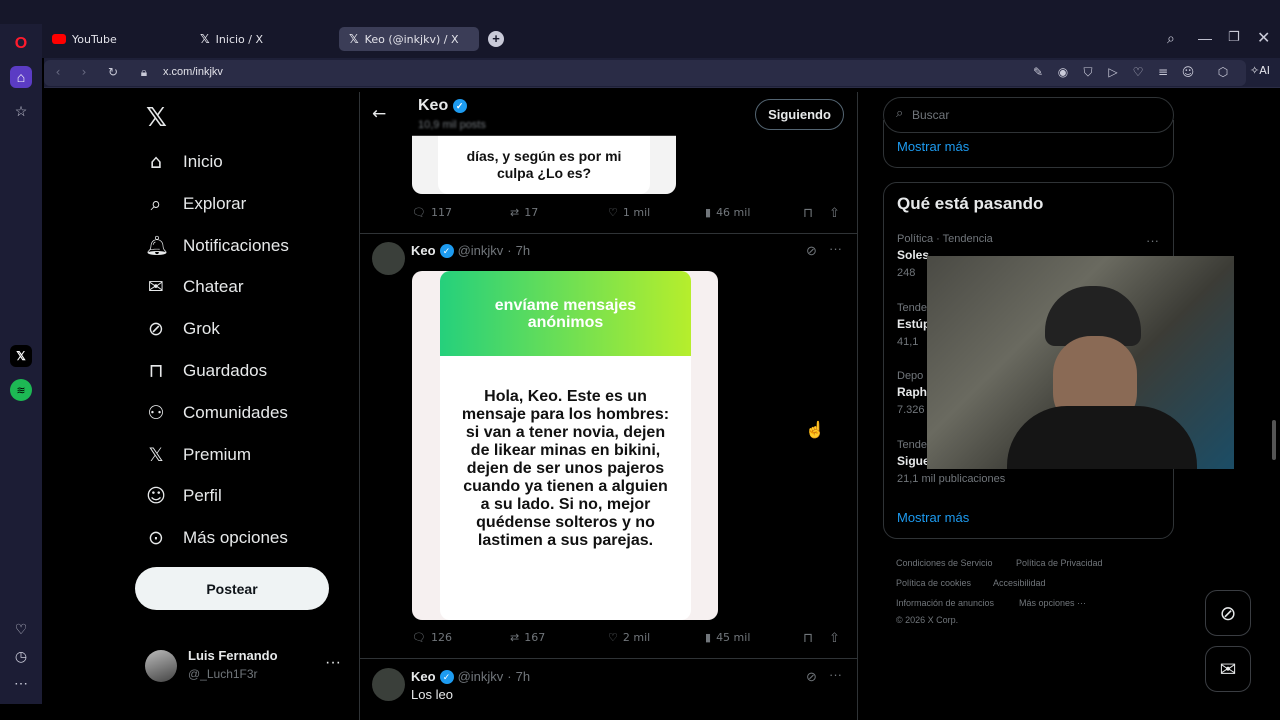  What do you see at coordinates (496, 39) in the screenshot?
I see `new-tab-button: +` at bounding box center [496, 39].